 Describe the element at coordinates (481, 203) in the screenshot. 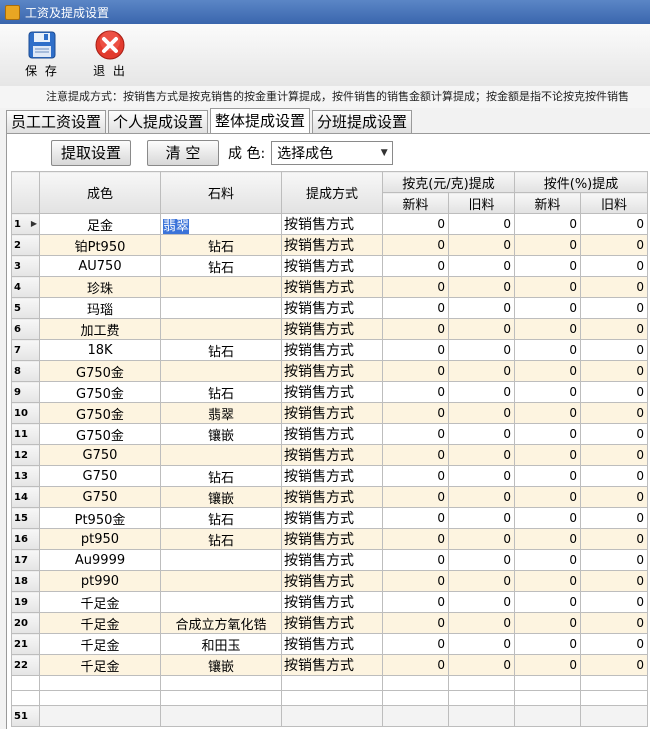

I see `gram-old-column-header: 旧料` at that location.